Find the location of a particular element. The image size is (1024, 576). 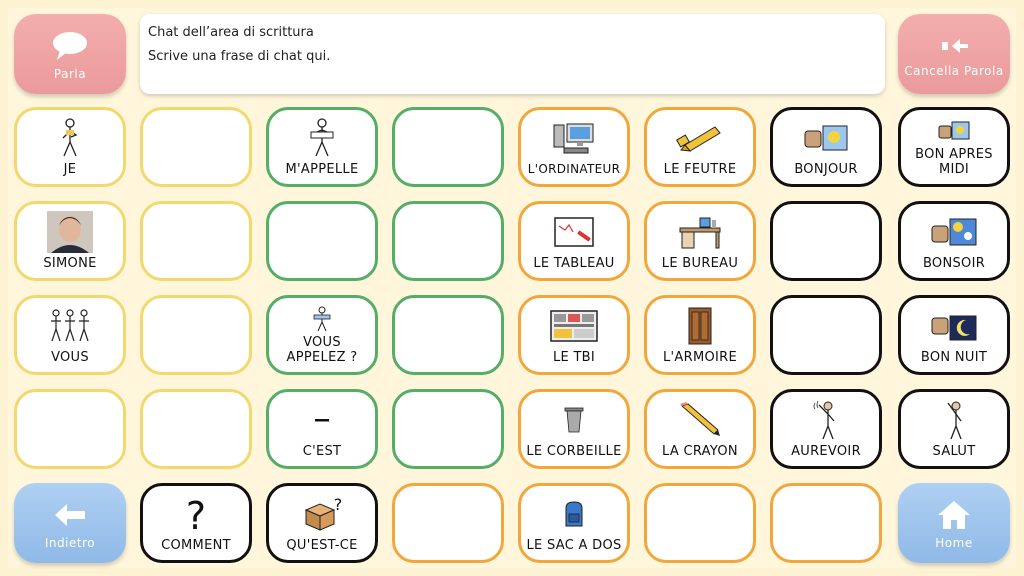

cell-quest-ce: ? QU'EST-CE is located at coordinates (322, 523).